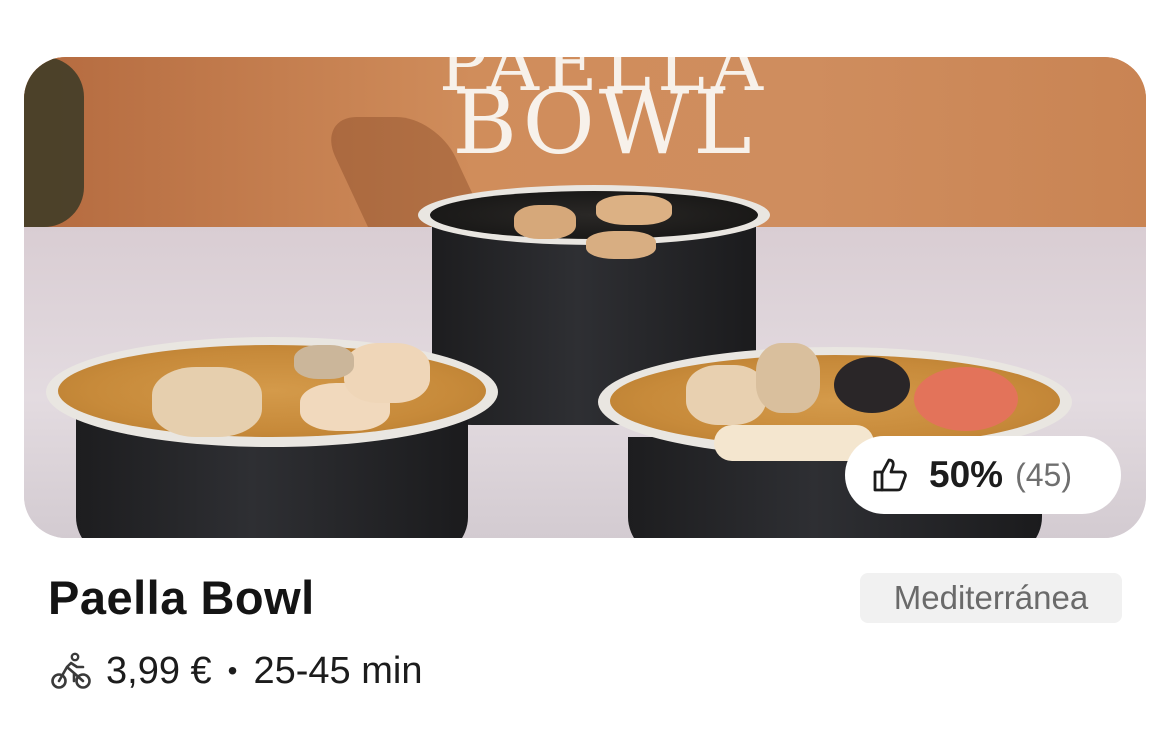  I want to click on rating-percent: 50%, so click(966, 474).